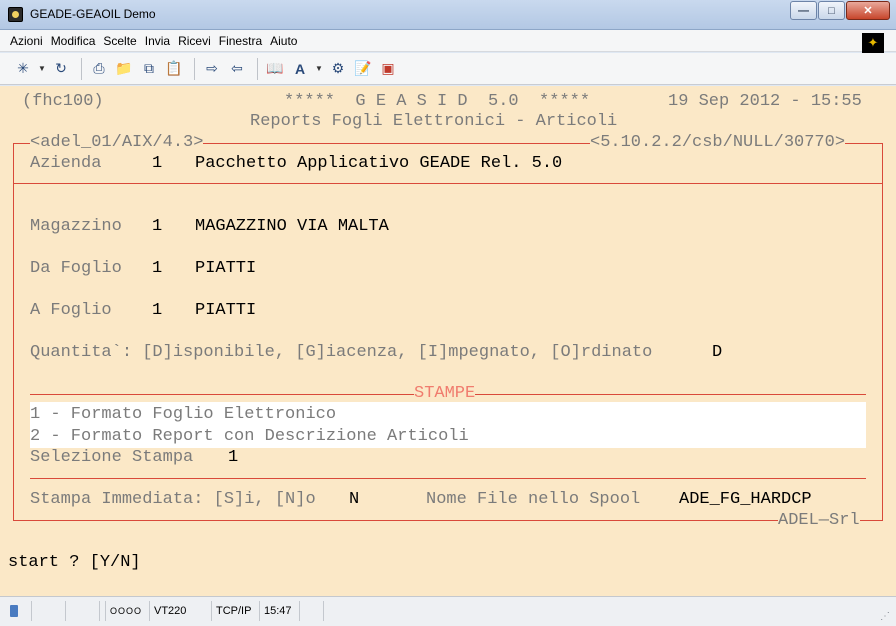 The height and width of the screenshot is (626, 896). Describe the element at coordinates (226, 310) in the screenshot. I see `a-foglio-desc: PIATTI` at that location.